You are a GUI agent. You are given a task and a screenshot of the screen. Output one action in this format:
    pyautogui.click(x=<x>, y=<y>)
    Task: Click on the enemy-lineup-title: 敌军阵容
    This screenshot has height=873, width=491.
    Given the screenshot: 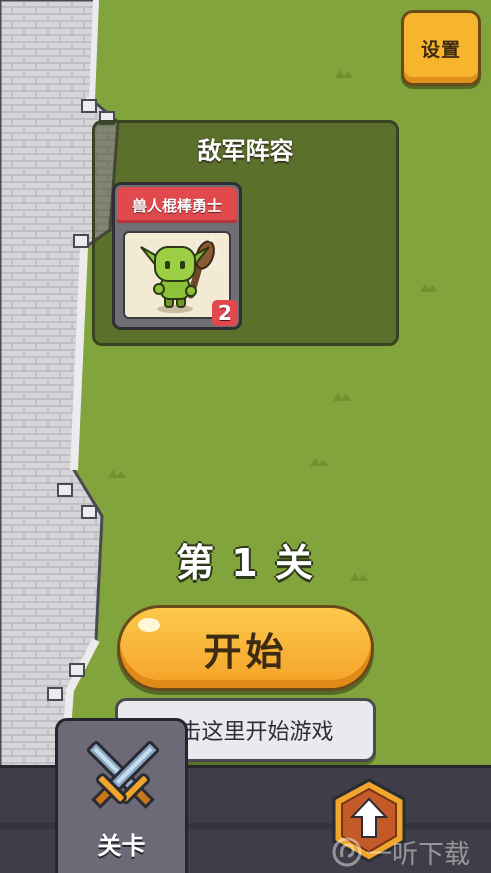 What is the action you would take?
    pyautogui.click(x=245, y=151)
    